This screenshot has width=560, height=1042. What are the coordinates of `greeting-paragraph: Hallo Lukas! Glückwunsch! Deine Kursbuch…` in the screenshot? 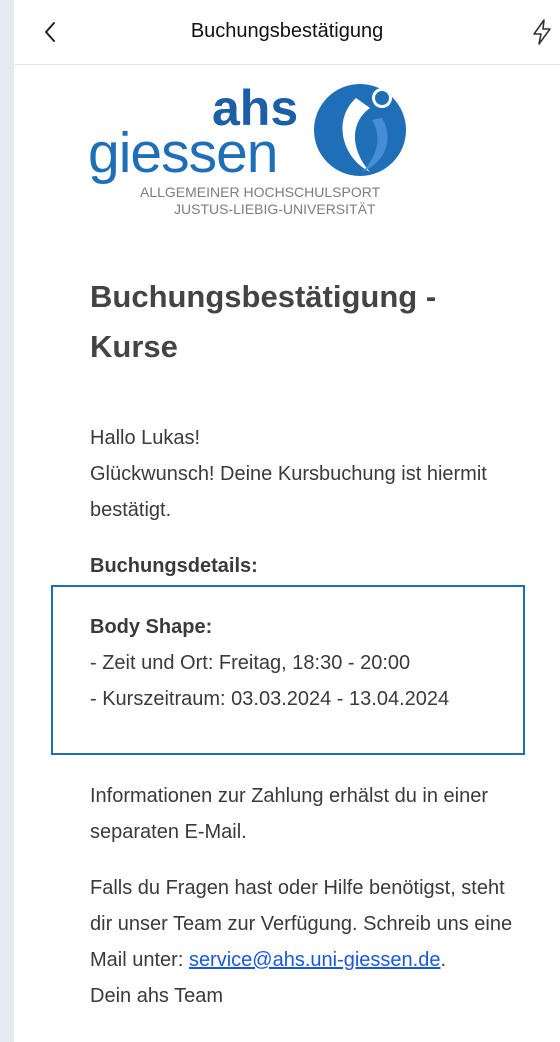 It's located at (305, 474).